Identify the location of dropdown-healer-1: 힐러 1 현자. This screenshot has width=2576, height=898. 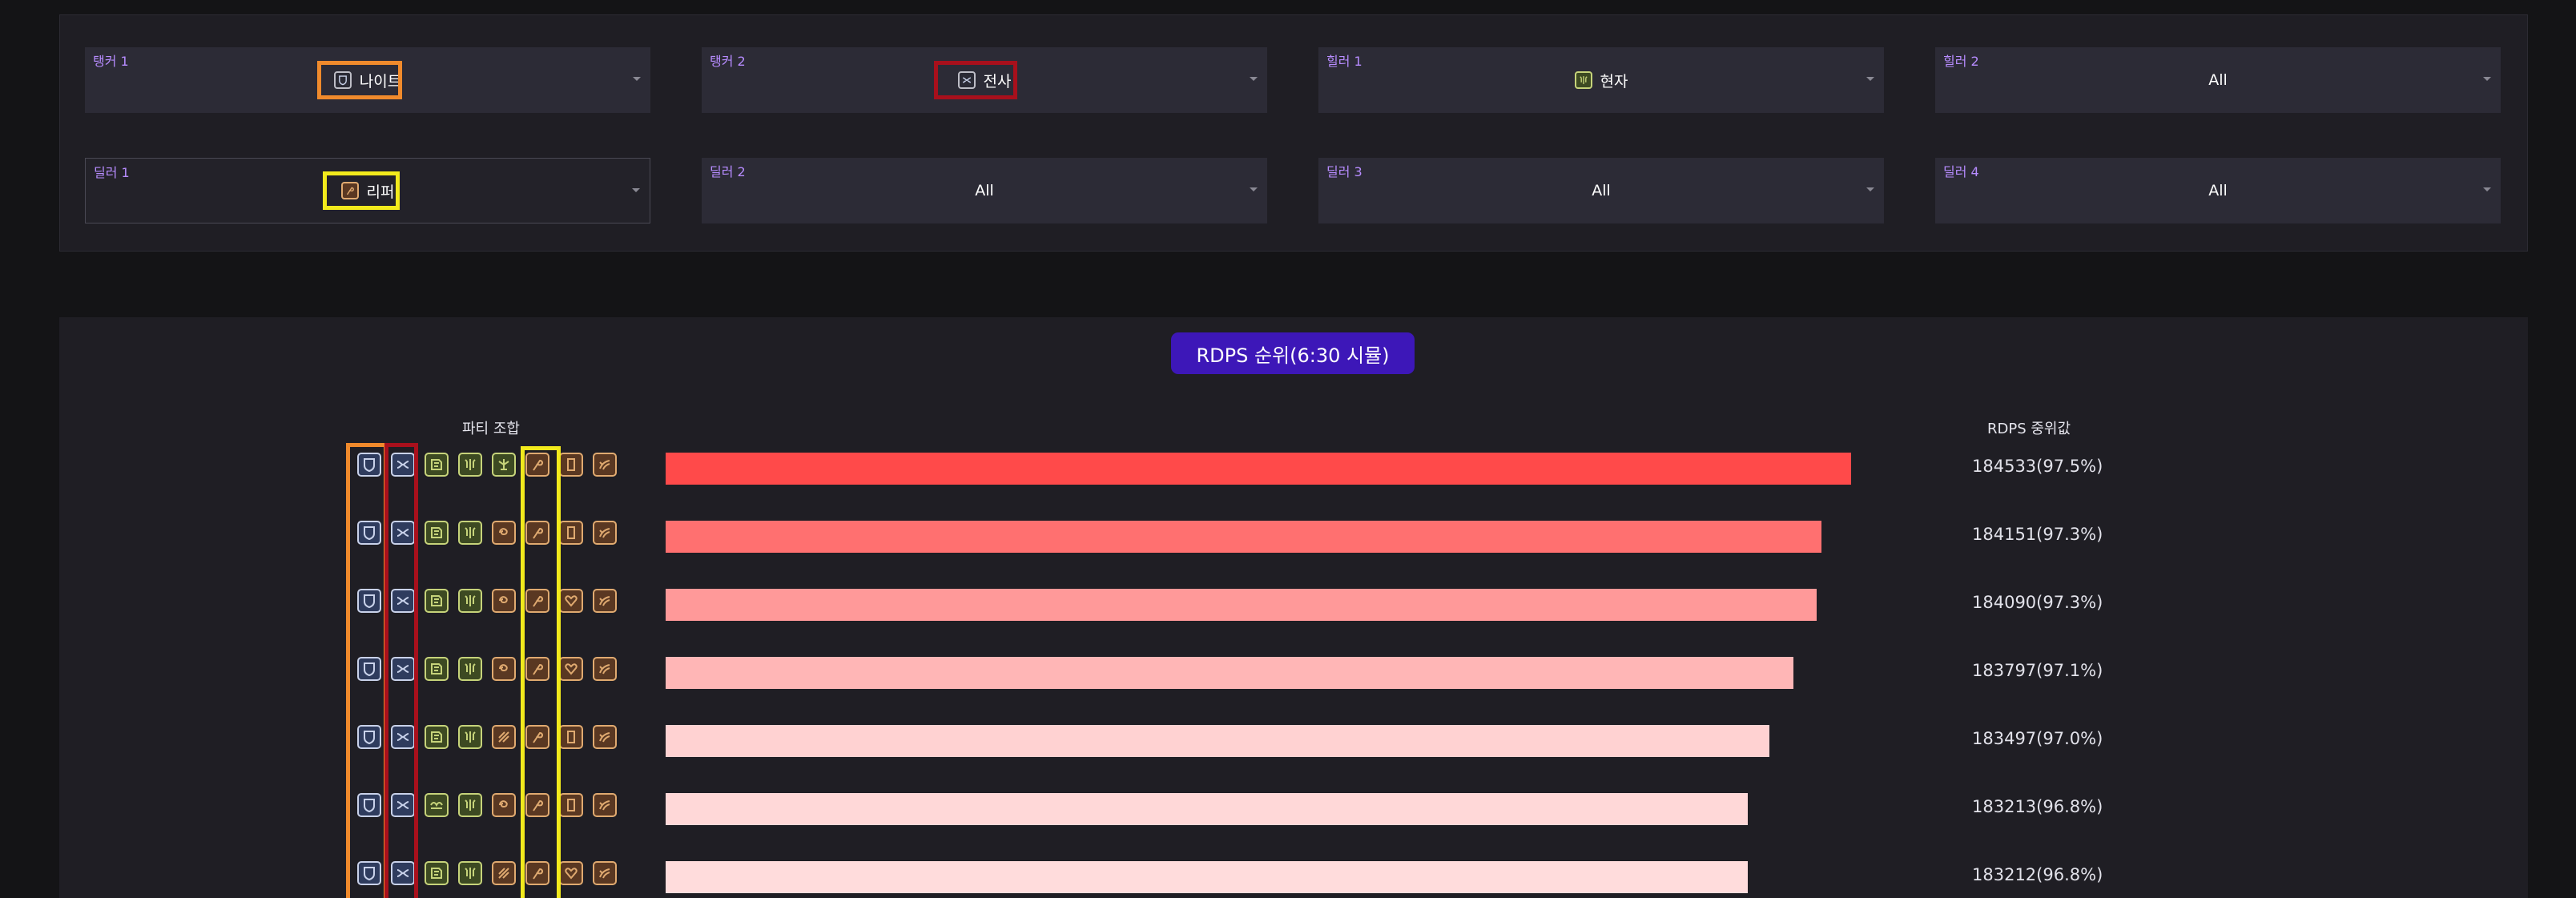
(1601, 80).